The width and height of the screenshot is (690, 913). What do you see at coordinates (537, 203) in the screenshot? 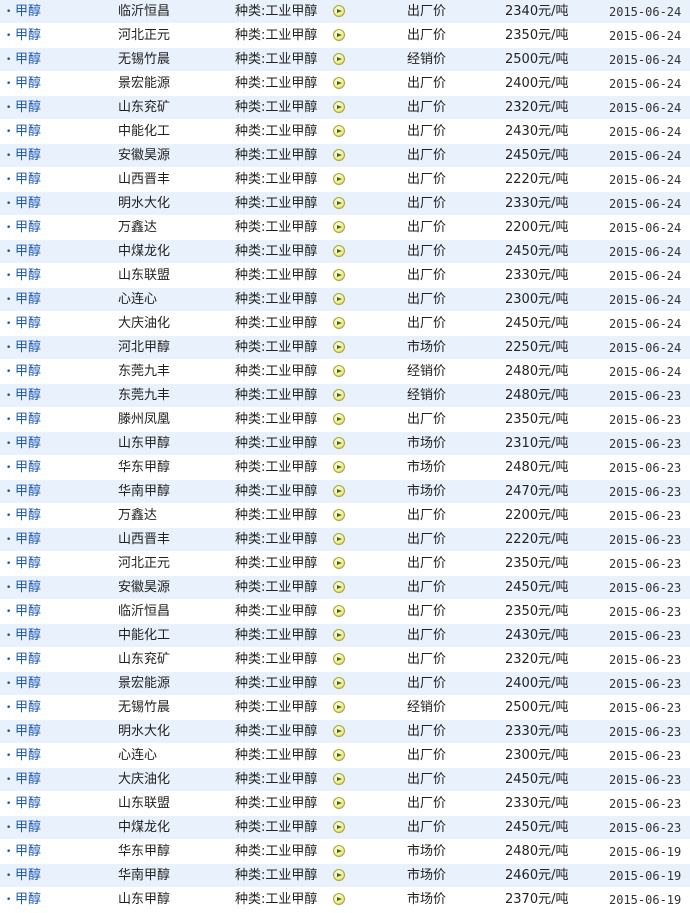
I see `price-value: 2330元/吨` at bounding box center [537, 203].